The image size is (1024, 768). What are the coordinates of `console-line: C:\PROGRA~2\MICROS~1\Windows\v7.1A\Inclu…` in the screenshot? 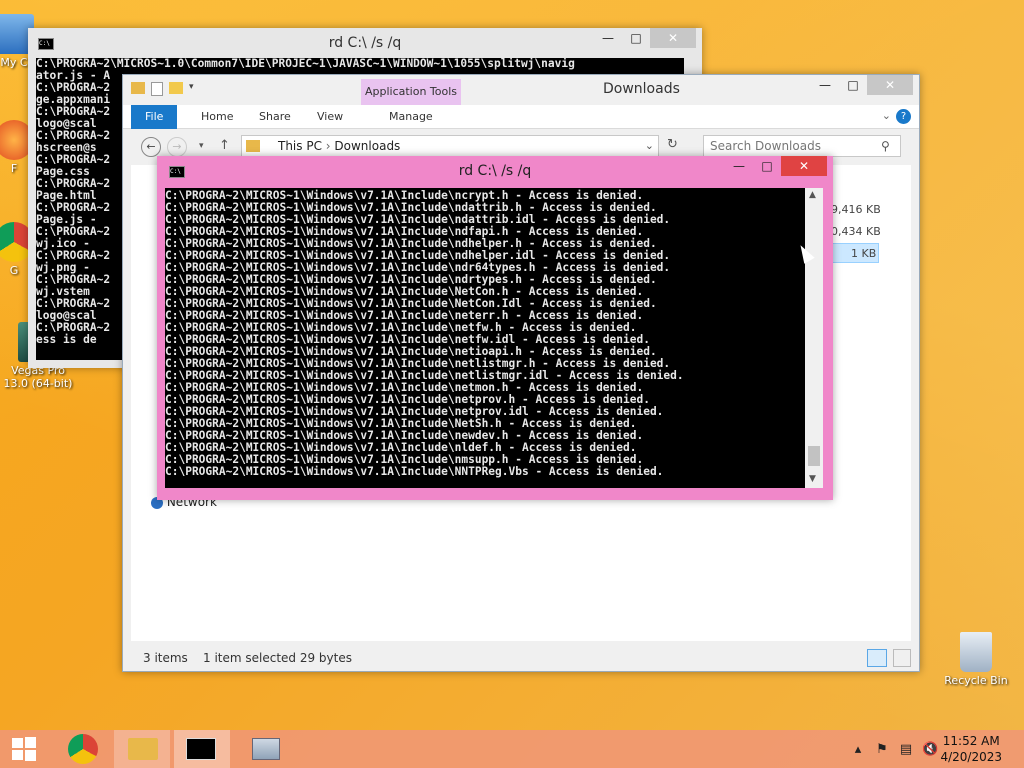 It's located at (414, 471).